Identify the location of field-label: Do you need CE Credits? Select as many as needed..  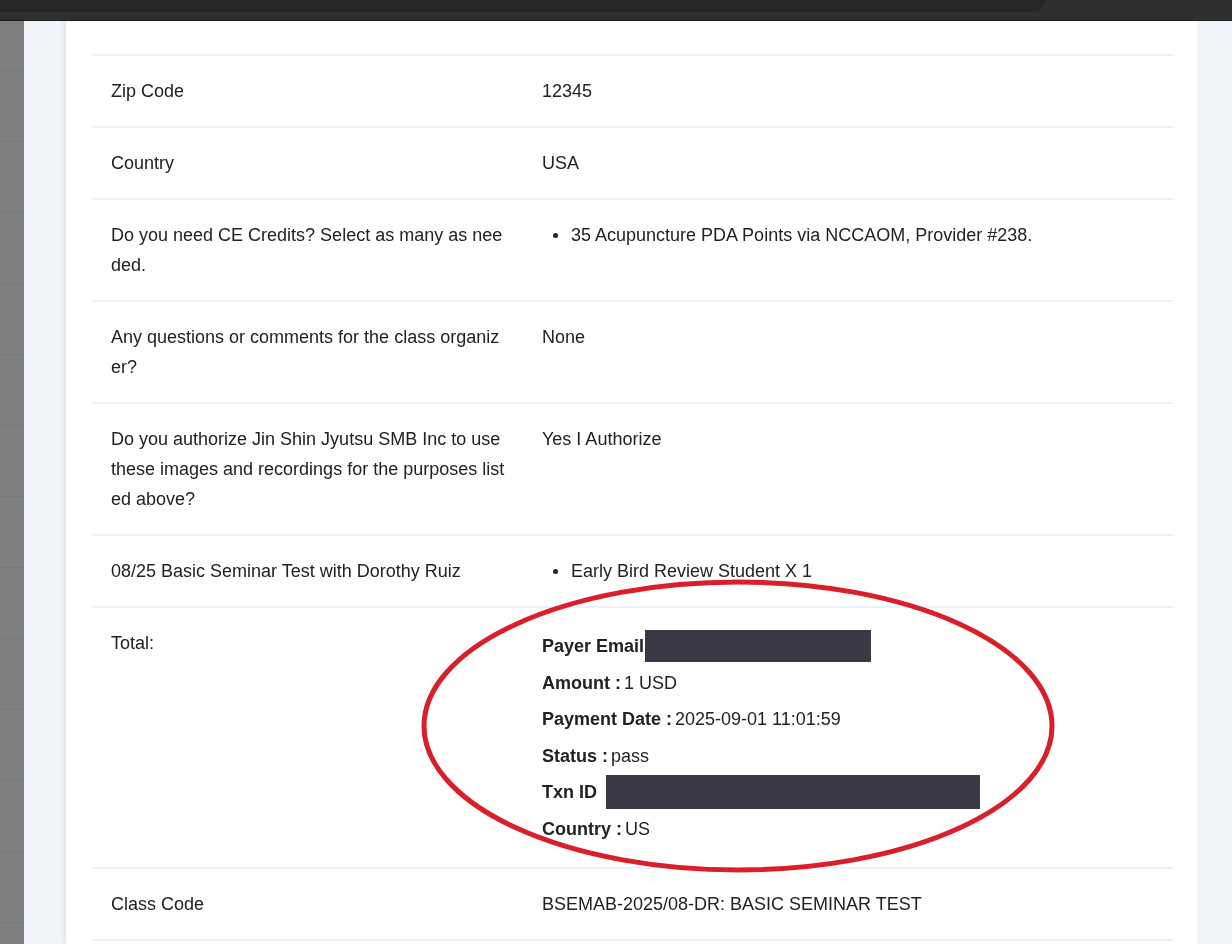
(307, 250).